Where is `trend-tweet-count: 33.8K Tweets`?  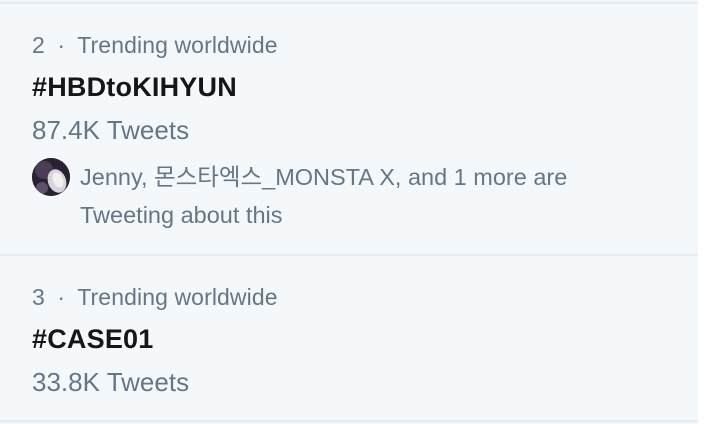
trend-tweet-count: 33.8K Tweets is located at coordinates (111, 382).